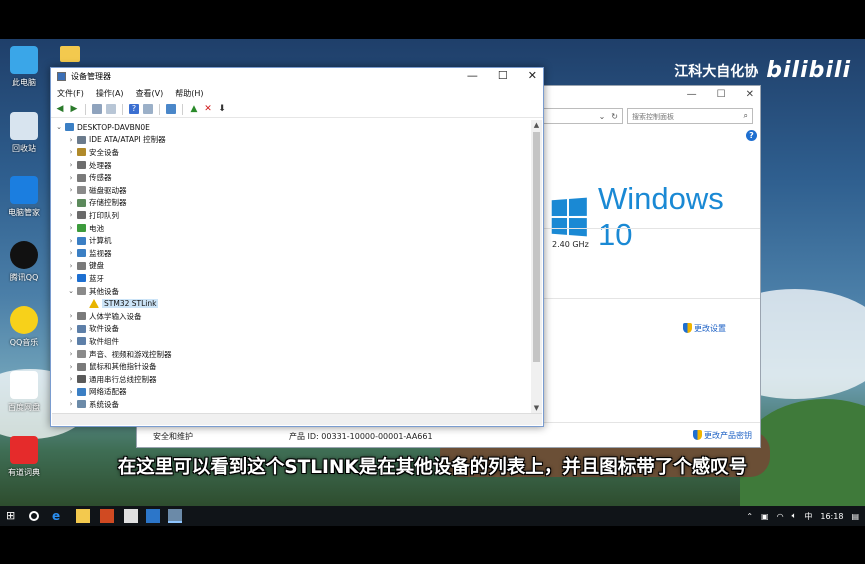 The height and width of the screenshot is (564, 865). I want to click on back-icon: ◀, so click(60, 109).